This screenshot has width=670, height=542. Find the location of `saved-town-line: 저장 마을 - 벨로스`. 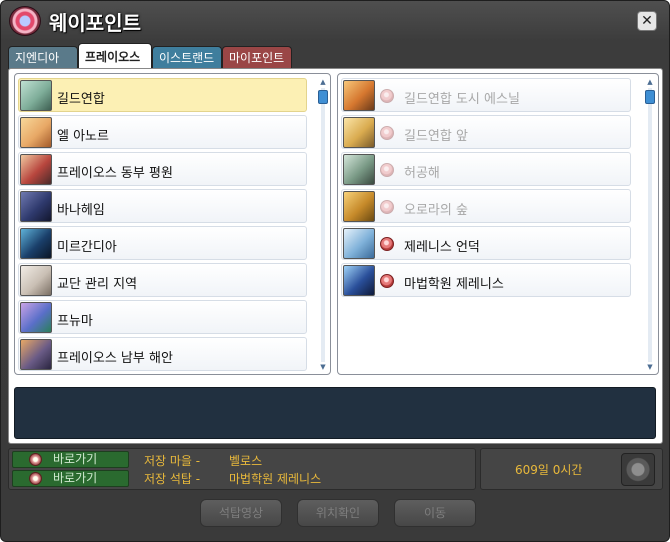

saved-town-line: 저장 마을 - 벨로스 is located at coordinates (203, 460).